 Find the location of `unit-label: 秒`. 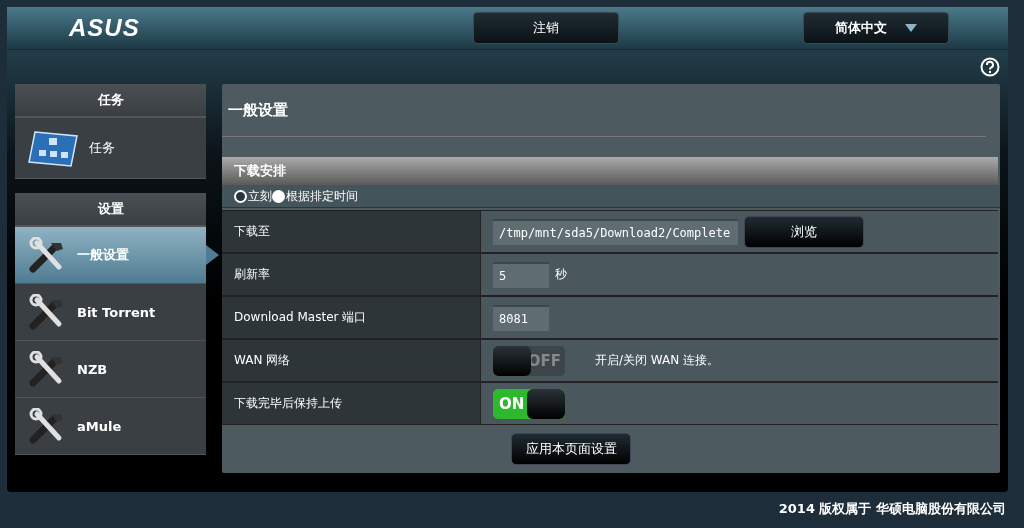

unit-label: 秒 is located at coordinates (561, 274).